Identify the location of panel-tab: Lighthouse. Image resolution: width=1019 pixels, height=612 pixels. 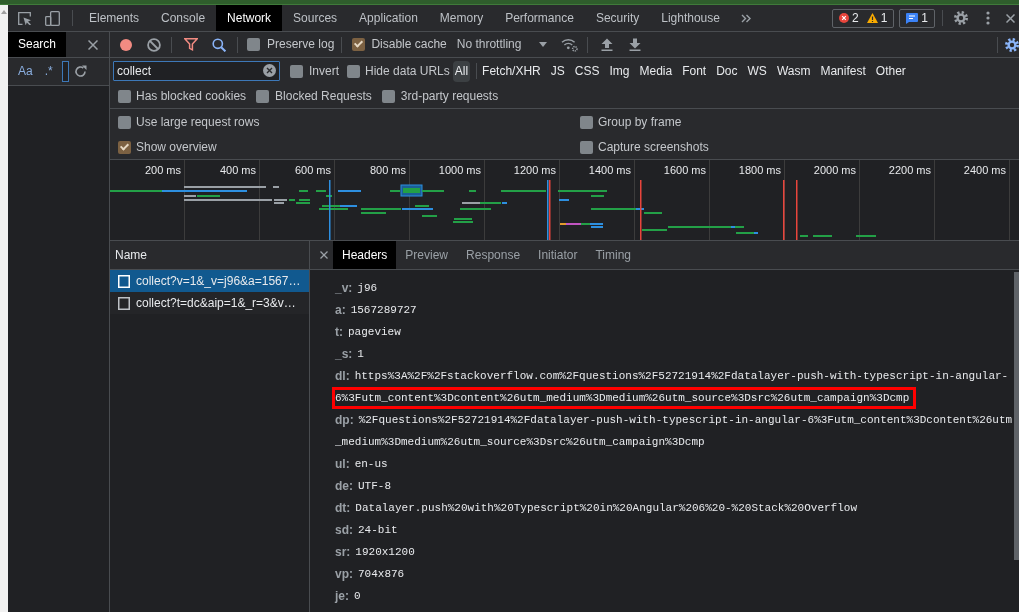
(690, 18).